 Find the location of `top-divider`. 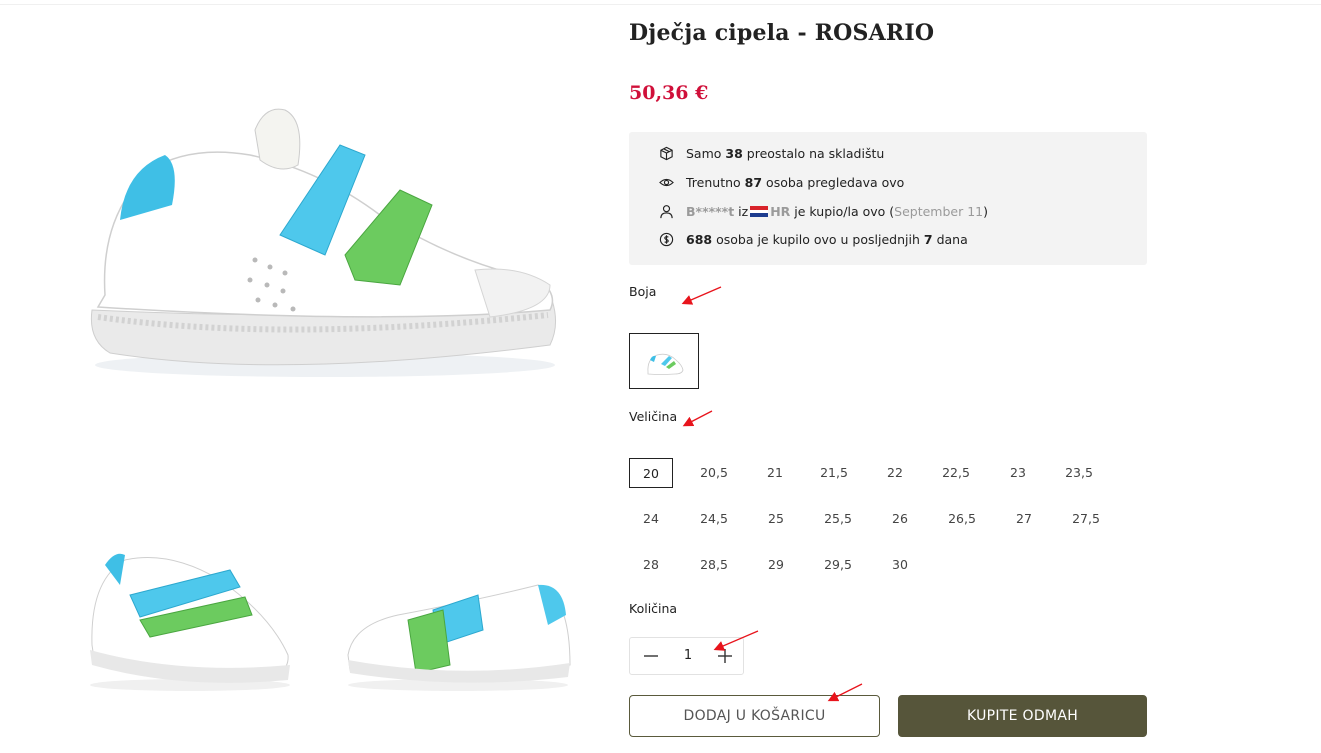

top-divider is located at coordinates (660, 4).